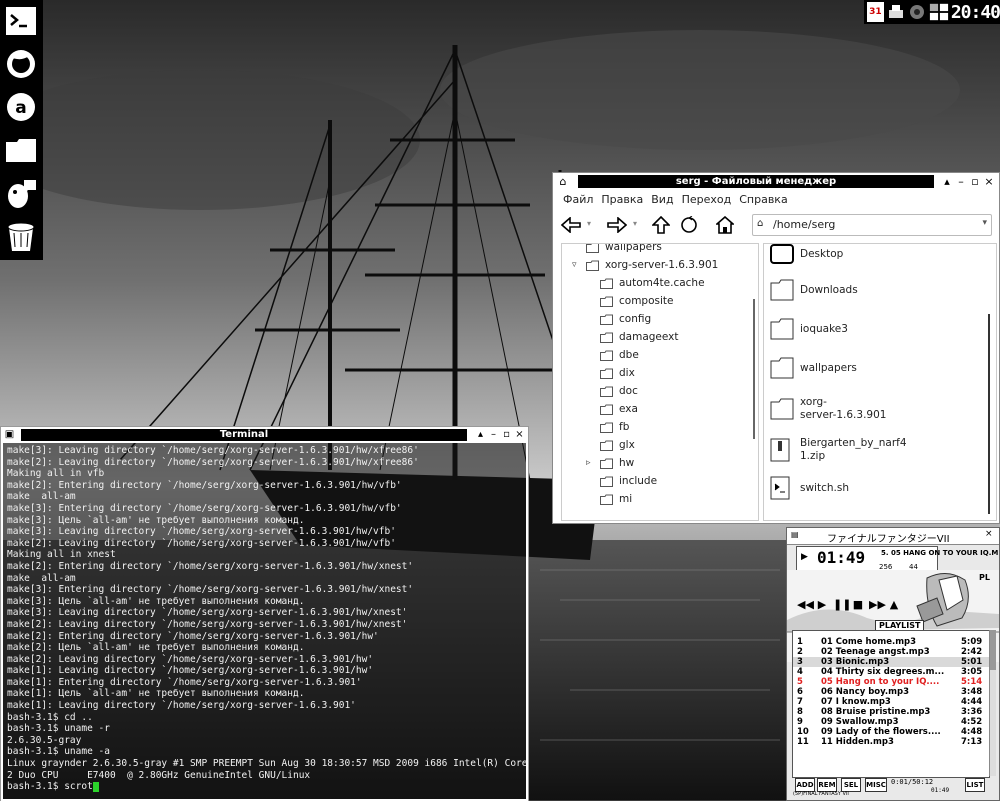 This screenshot has width=1000, height=801. What do you see at coordinates (620, 337) in the screenshot?
I see `tree-item: damageext` at bounding box center [620, 337].